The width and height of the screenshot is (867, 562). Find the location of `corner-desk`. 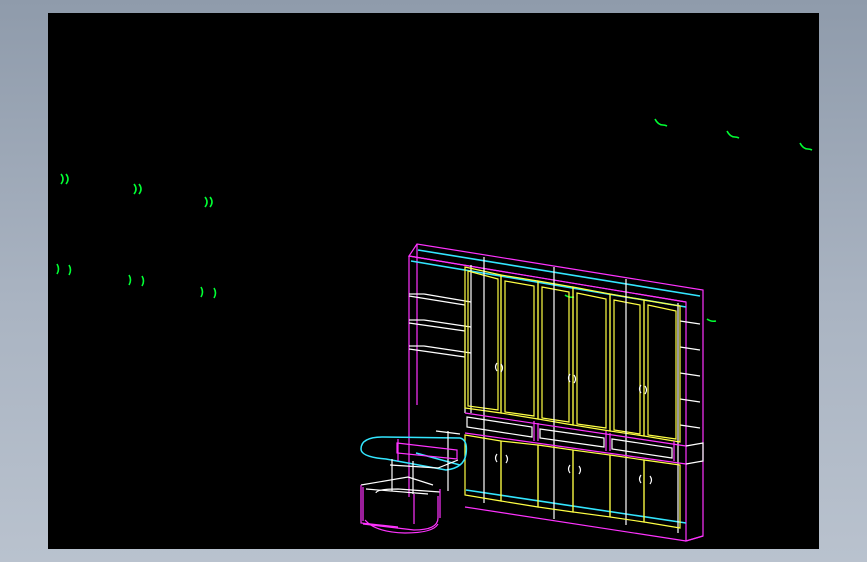

corner-desk is located at coordinates (414, 453).